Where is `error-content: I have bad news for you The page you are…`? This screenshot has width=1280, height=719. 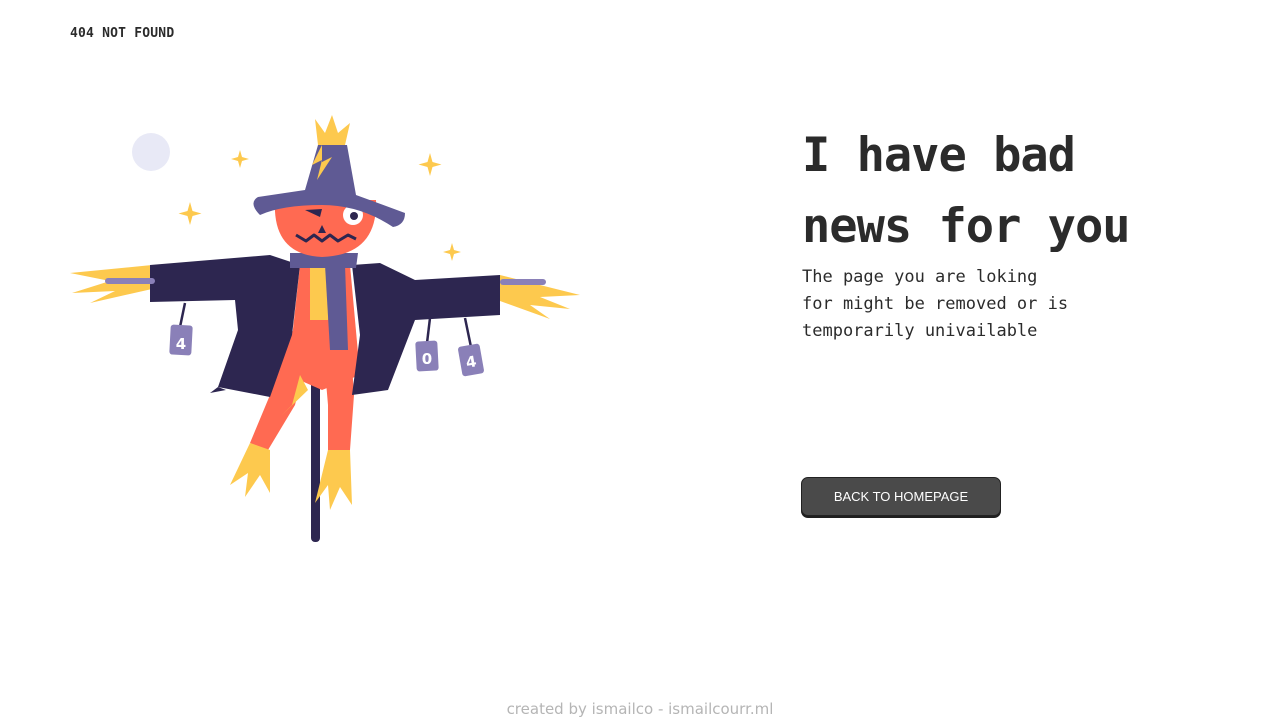
error-content: I have bad news for you The page you are… is located at coordinates (1012, 232).